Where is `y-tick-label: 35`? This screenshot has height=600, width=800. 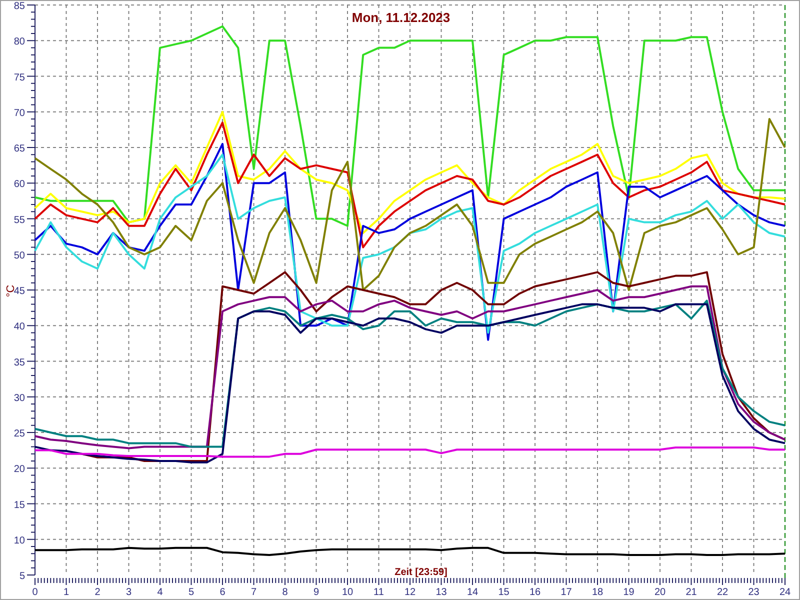 y-tick-label: 35 is located at coordinates (19, 362).